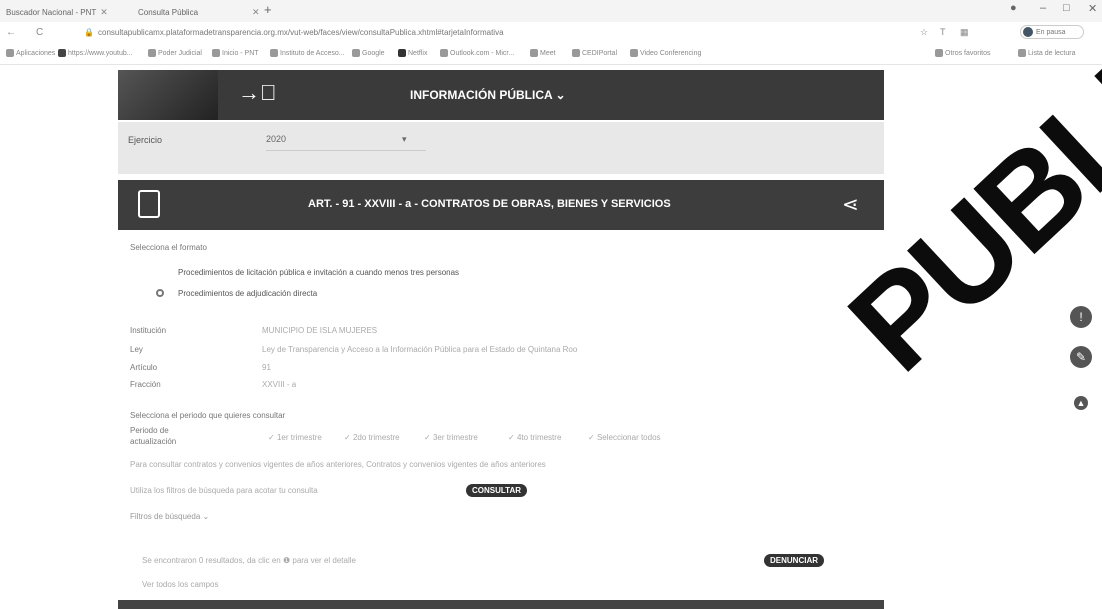 Image resolution: width=1102 pixels, height=609 pixels. What do you see at coordinates (276, 139) in the screenshot?
I see `ejercicio-value: 2020` at bounding box center [276, 139].